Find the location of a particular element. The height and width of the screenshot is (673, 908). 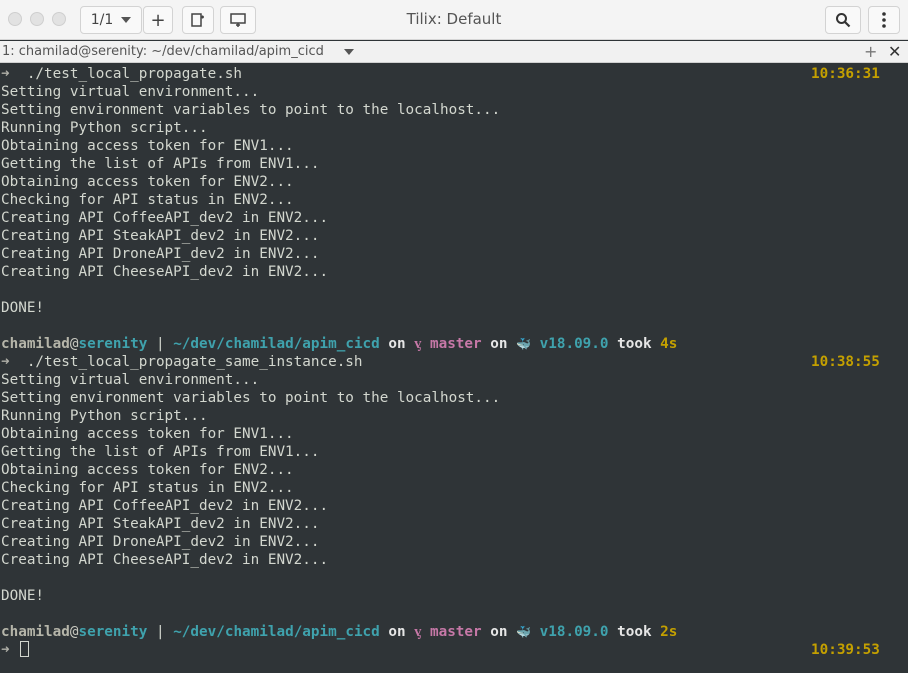

command-text: ./test_local_propagate_same_instance.sh is located at coordinates (194, 362).